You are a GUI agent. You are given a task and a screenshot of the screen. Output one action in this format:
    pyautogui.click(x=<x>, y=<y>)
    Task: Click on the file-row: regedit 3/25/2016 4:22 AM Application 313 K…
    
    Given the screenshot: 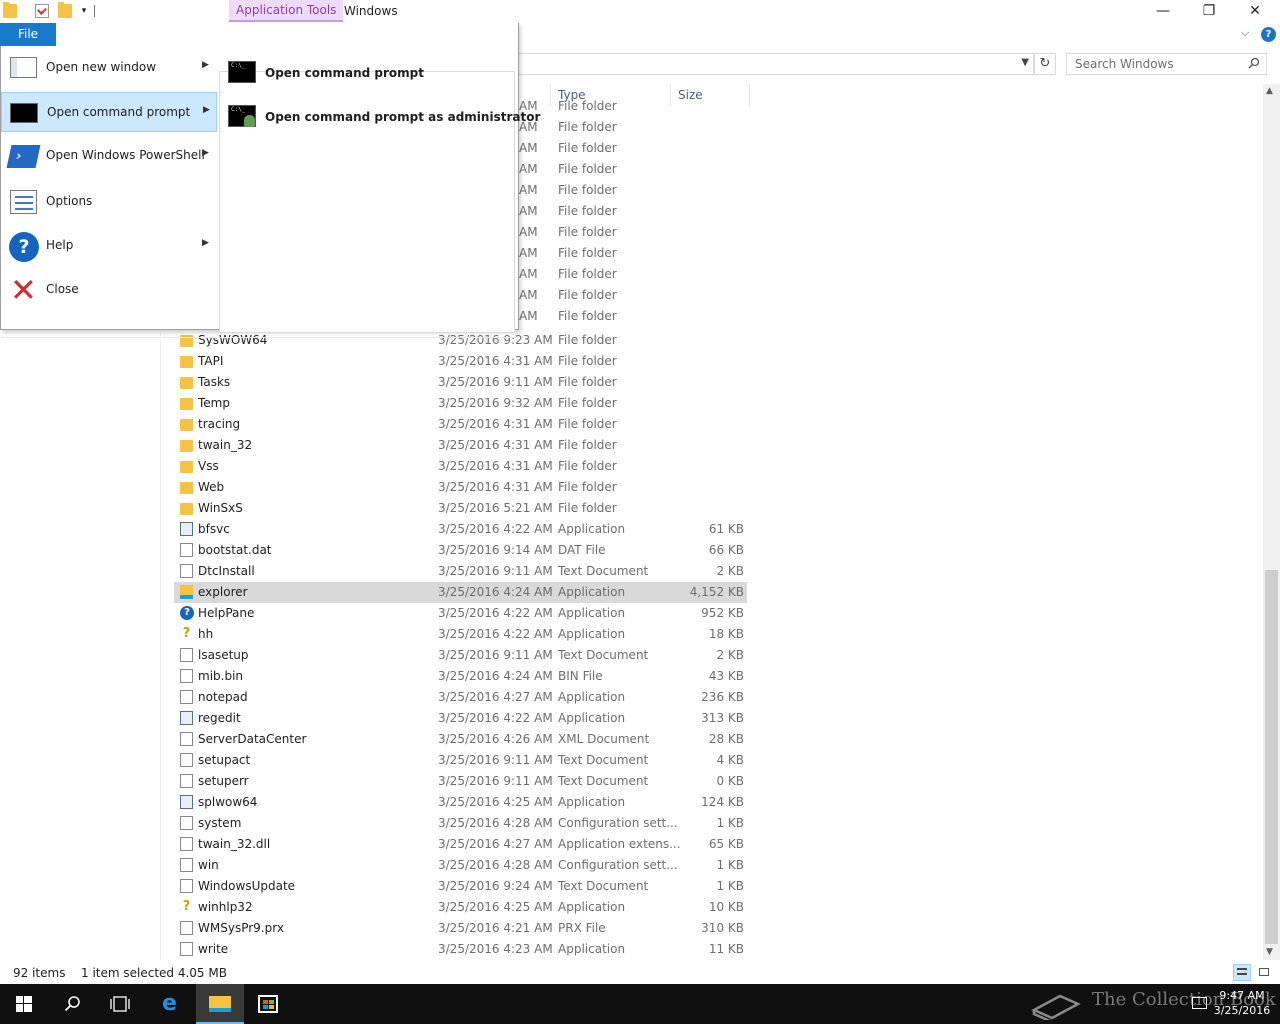 What is the action you would take?
    pyautogui.click(x=460, y=718)
    